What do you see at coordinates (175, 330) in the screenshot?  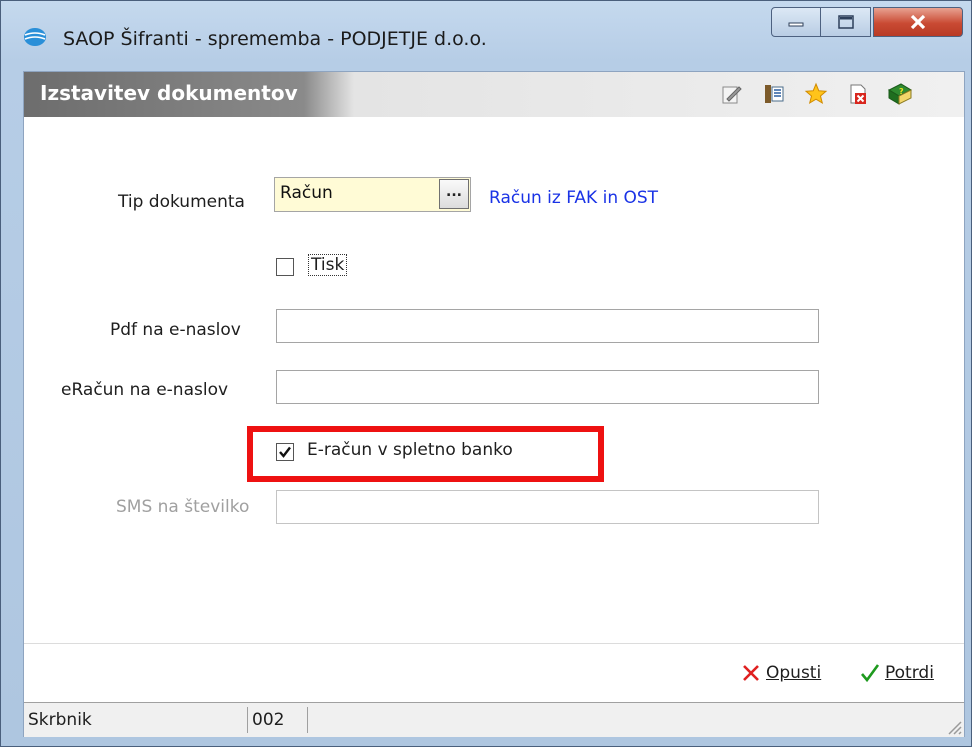 I see `pdf-email-label: Pdf na e-naslov` at bounding box center [175, 330].